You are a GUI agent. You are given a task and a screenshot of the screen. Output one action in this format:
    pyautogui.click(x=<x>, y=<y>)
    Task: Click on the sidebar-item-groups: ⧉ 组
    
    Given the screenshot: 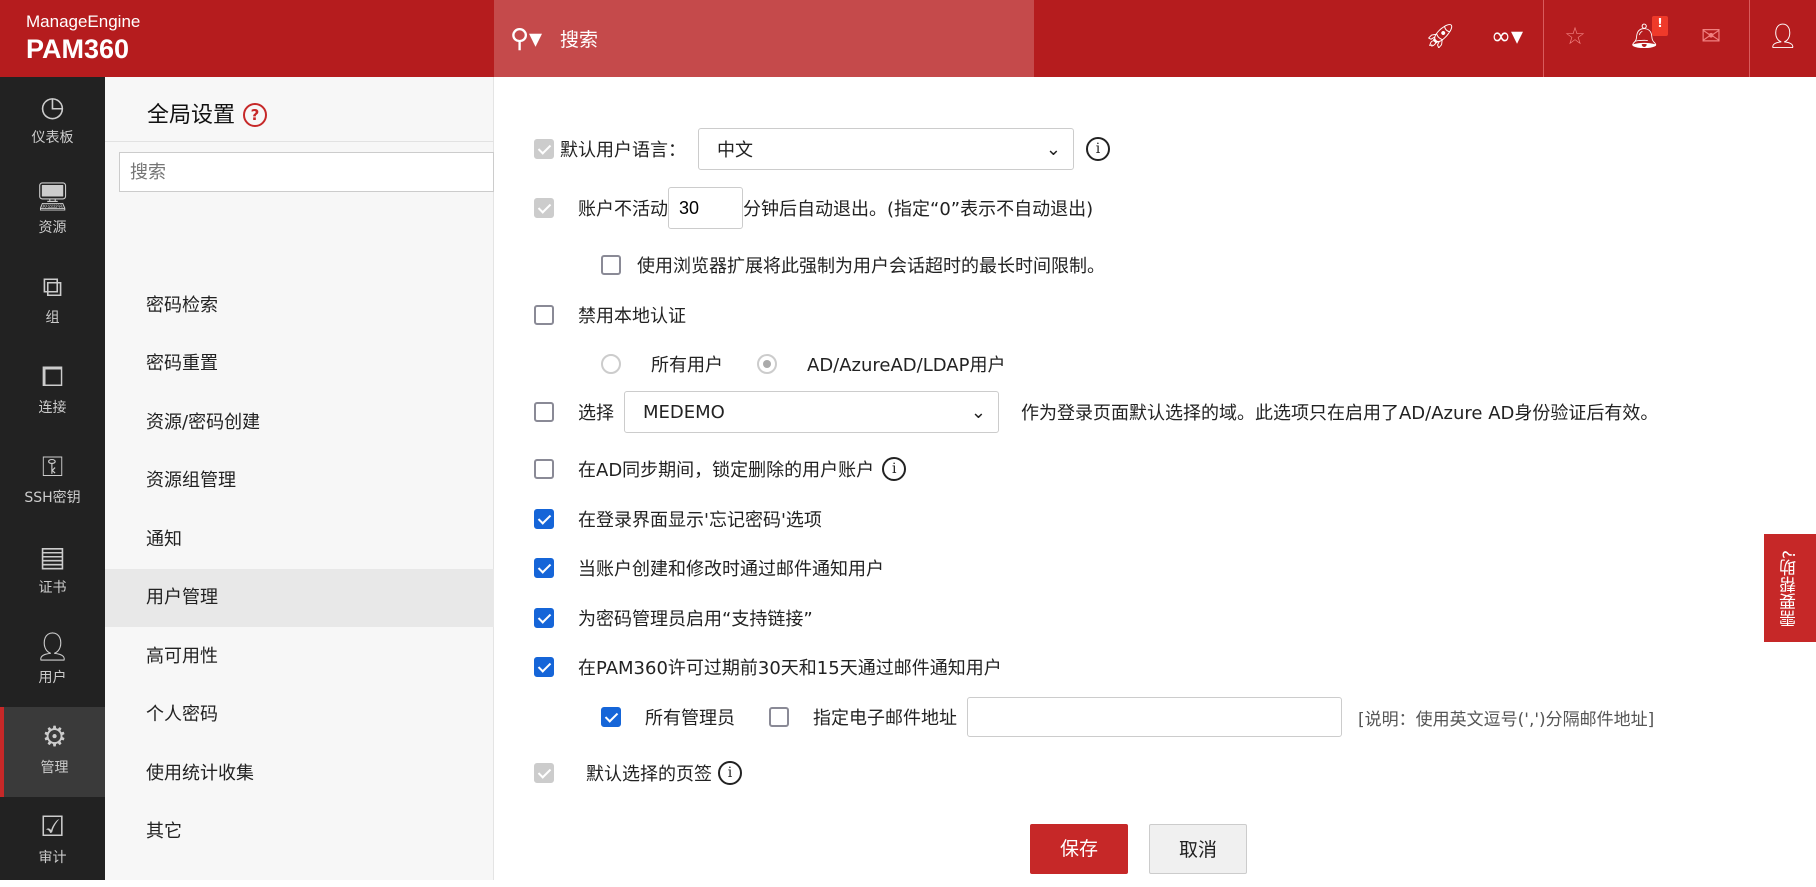 What is the action you would take?
    pyautogui.click(x=52, y=302)
    